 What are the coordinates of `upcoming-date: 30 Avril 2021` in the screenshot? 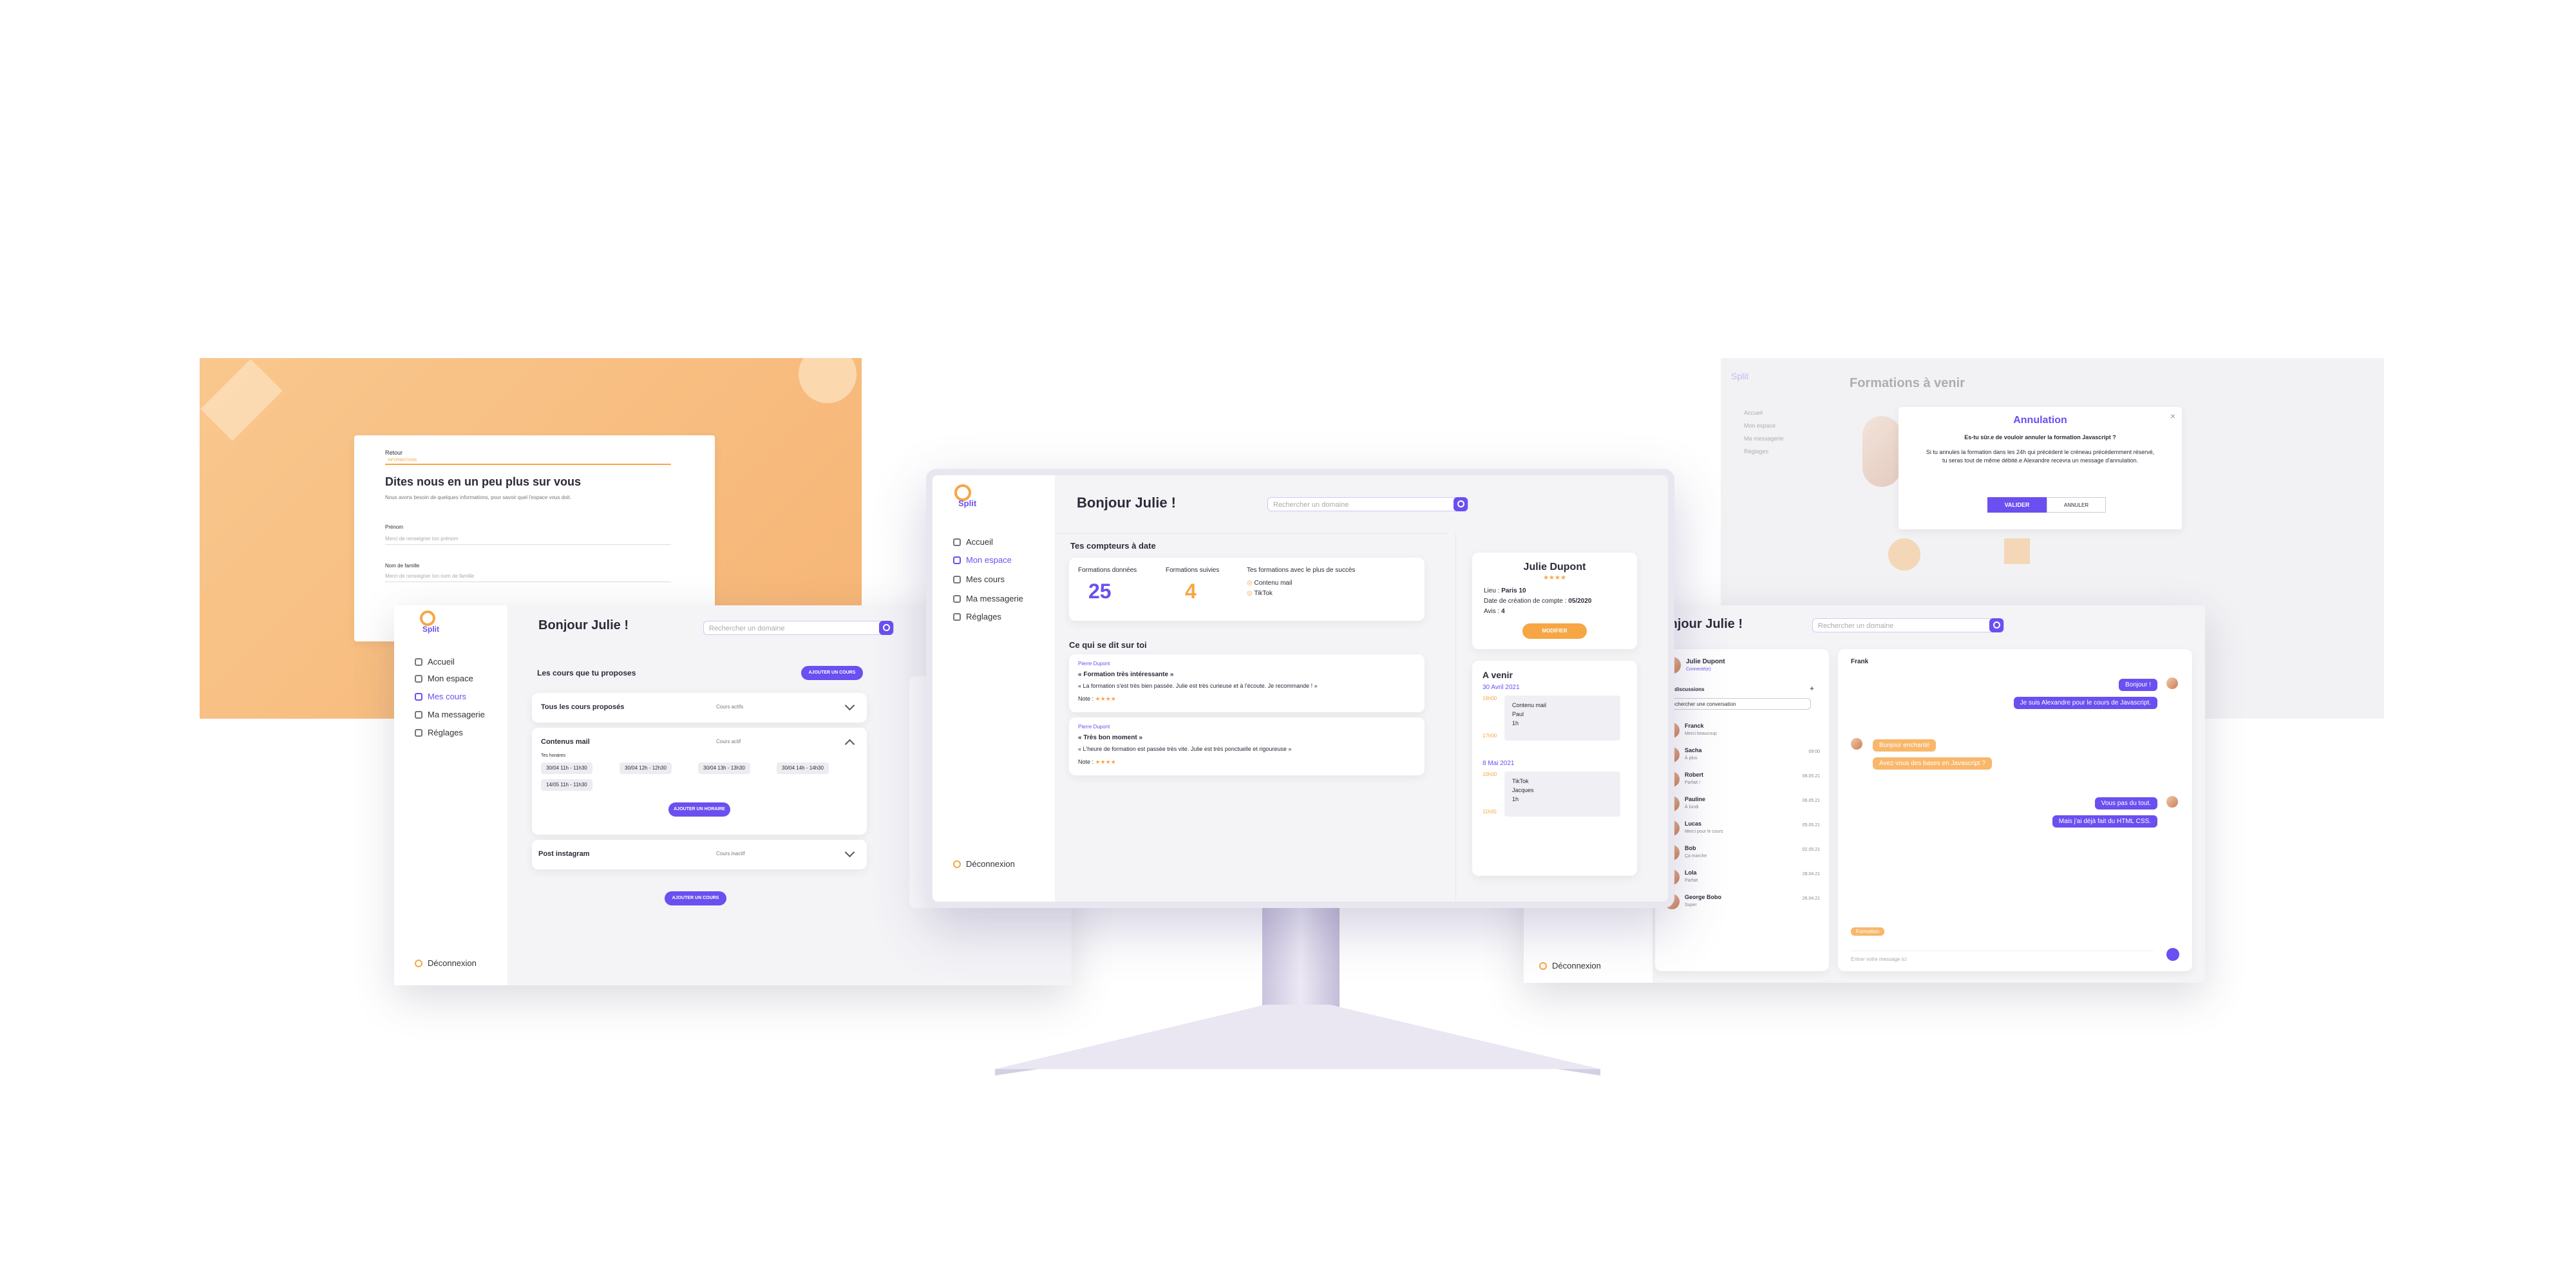 It's located at (1501, 687).